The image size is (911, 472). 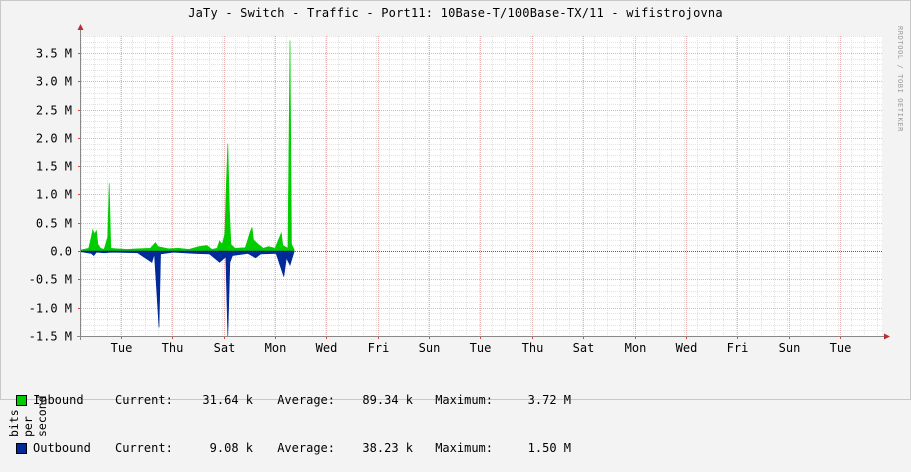 I want to click on legend-outbound-maximum: 1.50 M, so click(x=549, y=448).